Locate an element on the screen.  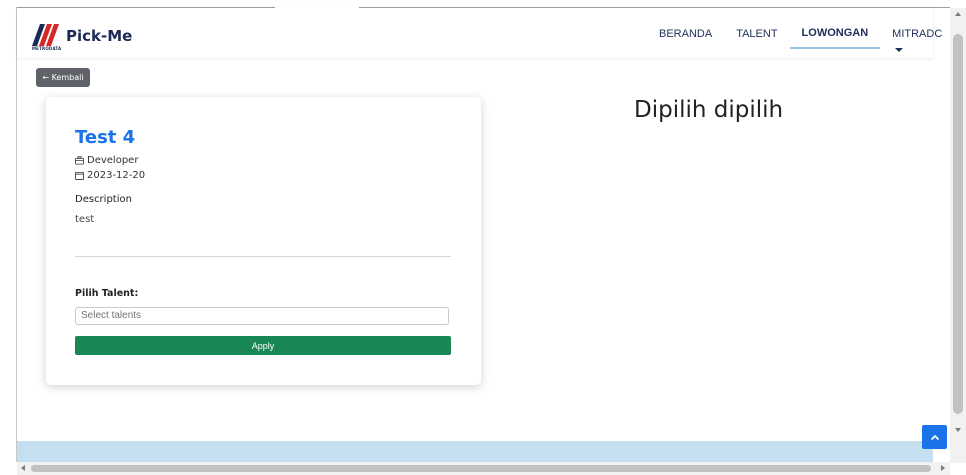
vertical-scrollbar is located at coordinates (958, 235).